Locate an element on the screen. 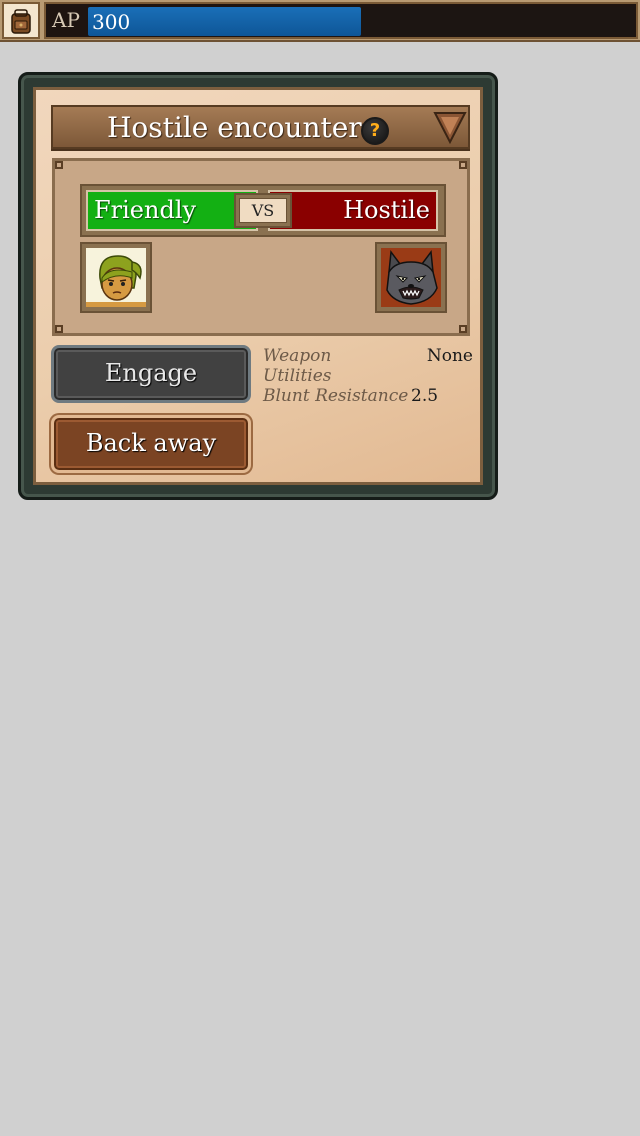 The image size is (640, 1136). stat-label: Utilities is located at coordinates (297, 376).